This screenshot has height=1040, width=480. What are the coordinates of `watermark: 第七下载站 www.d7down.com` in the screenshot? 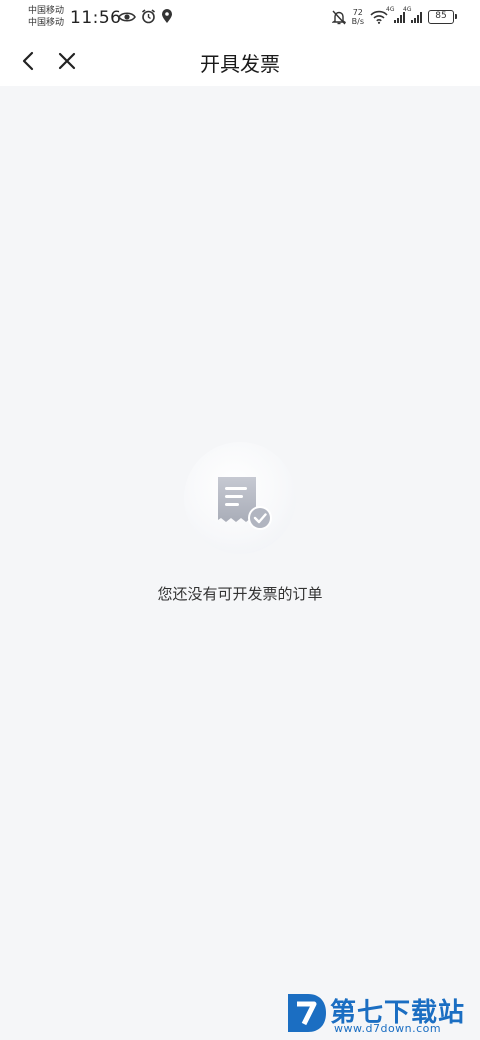 It's located at (379, 1013).